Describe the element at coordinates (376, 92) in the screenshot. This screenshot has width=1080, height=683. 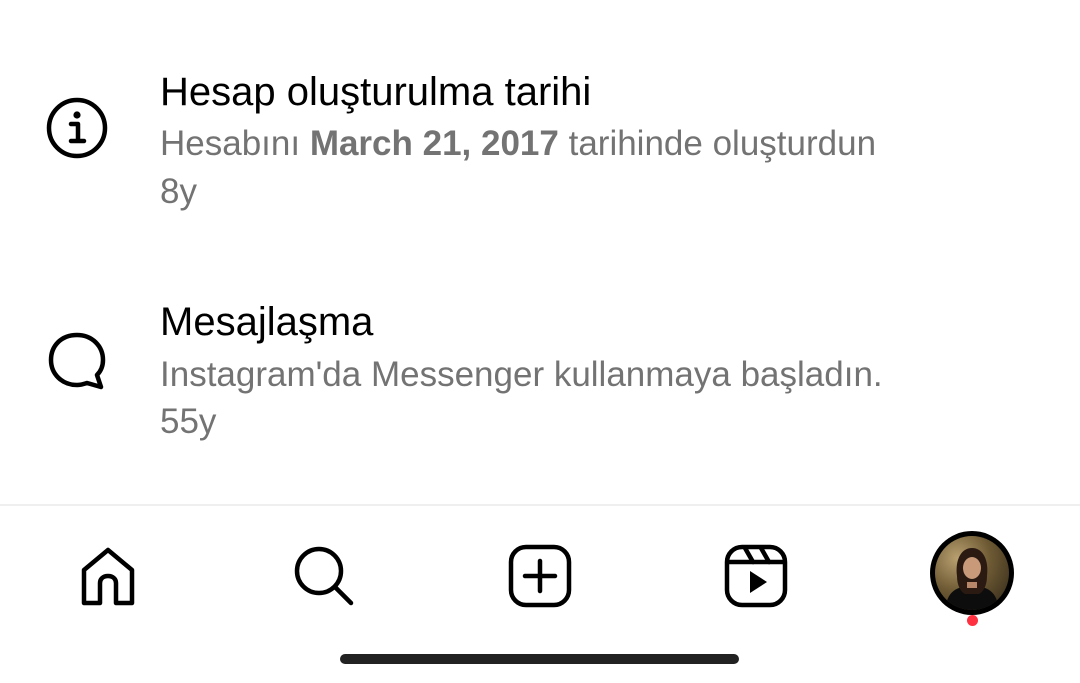
I see `activity-title: Hesap oluşturulma tarihi` at that location.